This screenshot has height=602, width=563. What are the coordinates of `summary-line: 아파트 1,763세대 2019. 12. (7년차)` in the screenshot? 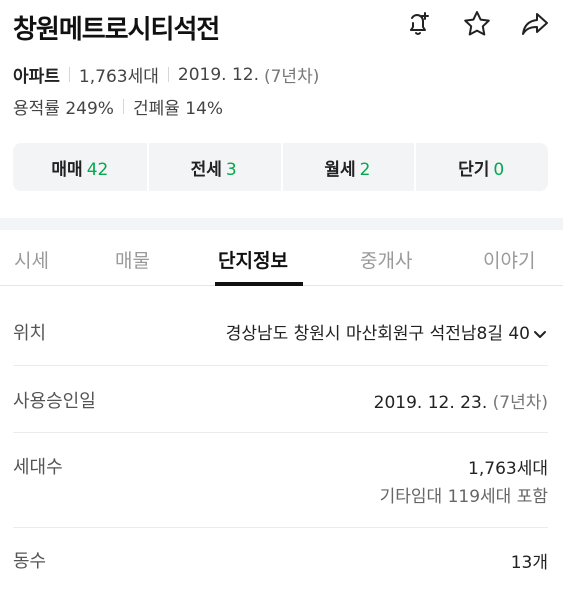 It's located at (166, 75).